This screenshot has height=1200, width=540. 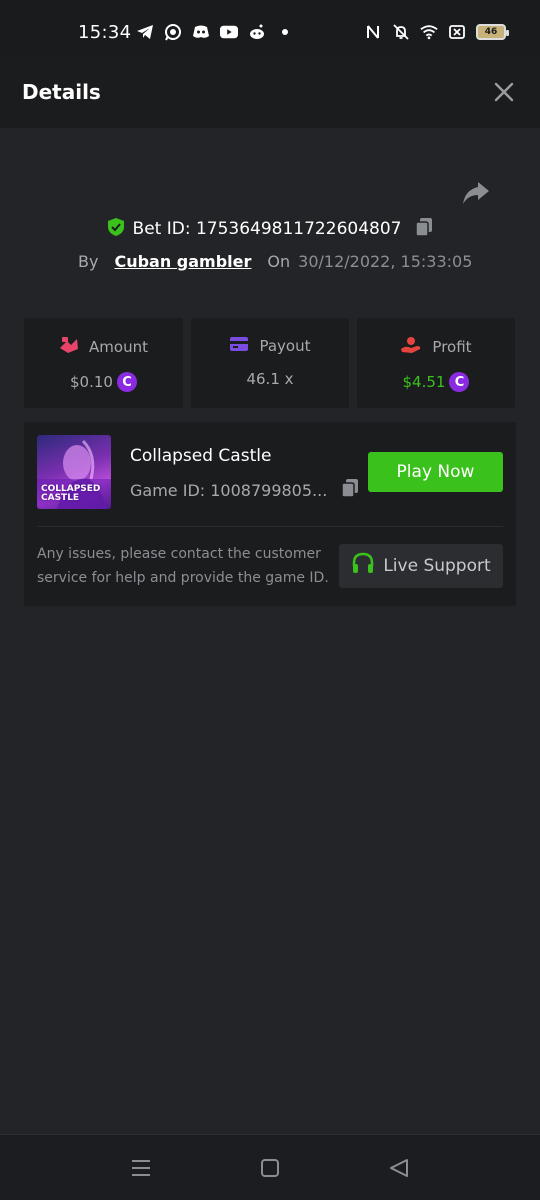 I want to click on discord-icon, so click(x=201, y=32).